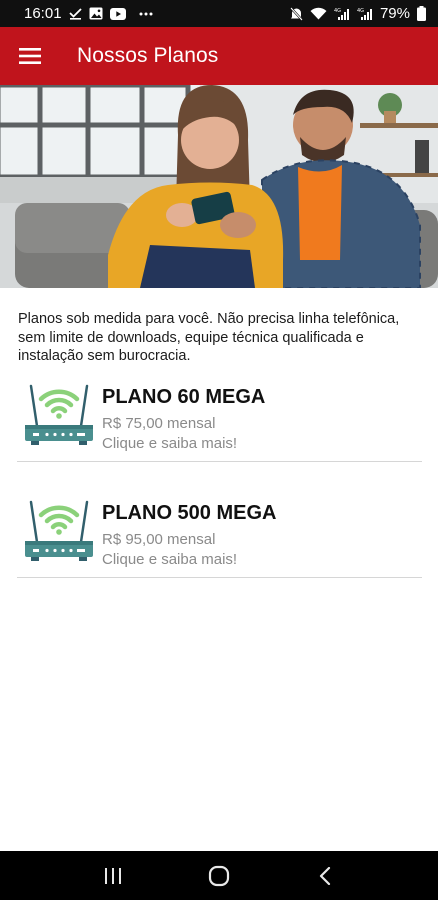  I want to click on back-icon, so click(325, 875).